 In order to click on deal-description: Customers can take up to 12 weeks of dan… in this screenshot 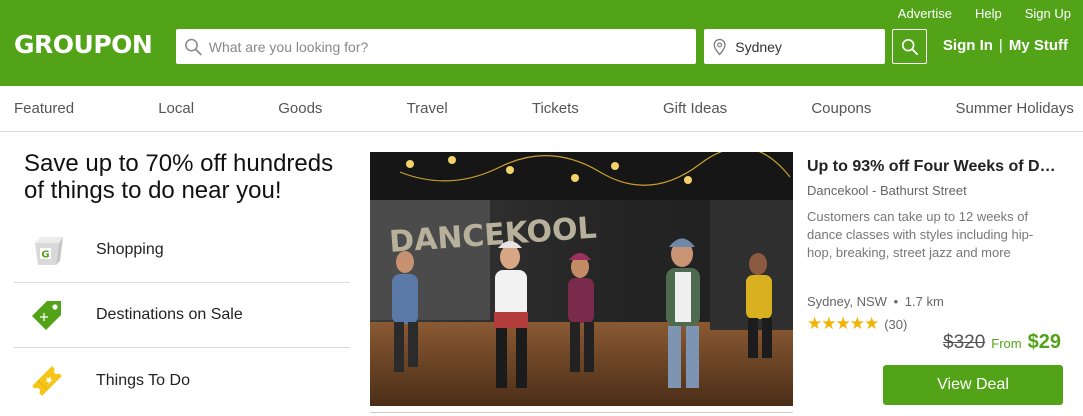, I will do `click(920, 234)`.